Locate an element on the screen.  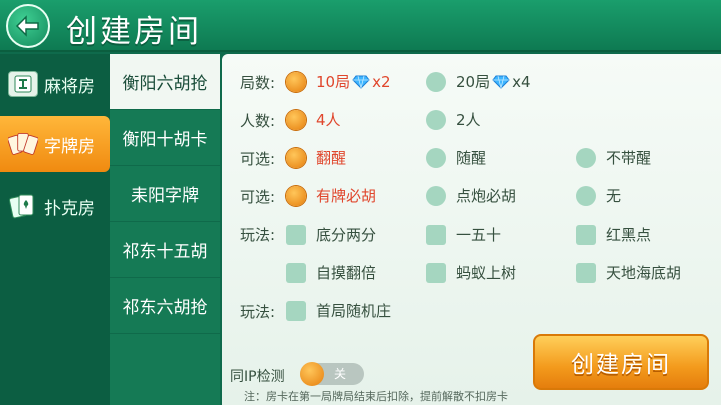
back-button is located at coordinates (28, 26).